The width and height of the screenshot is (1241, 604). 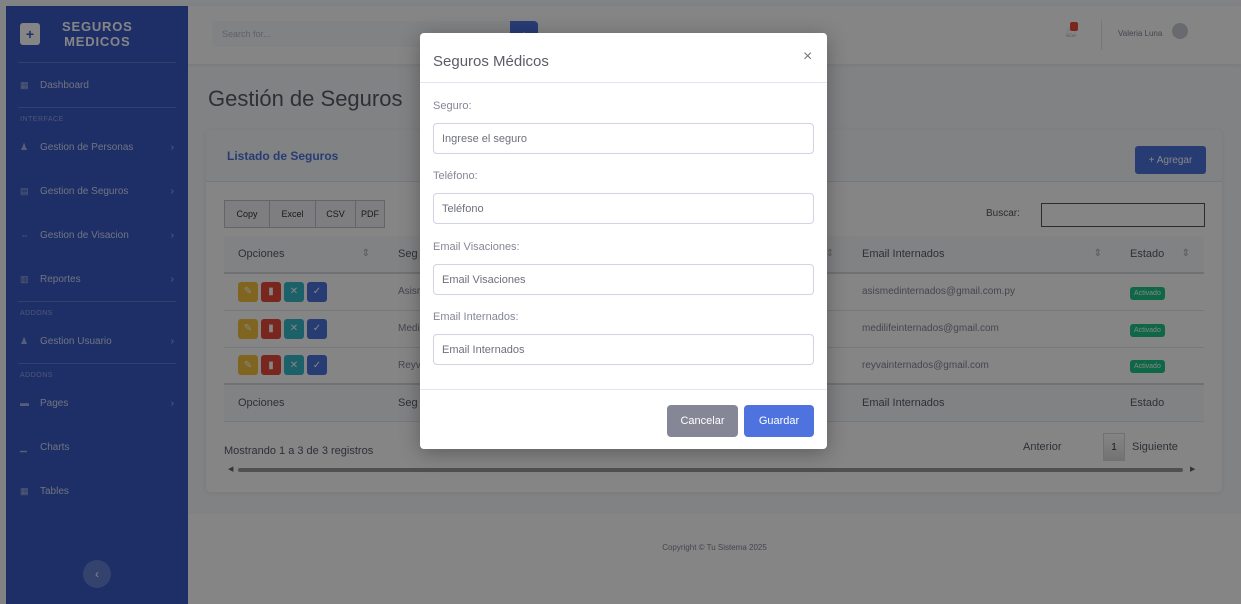 What do you see at coordinates (476, 247) in the screenshot?
I see `email-visaciones-label: Email Visaciones:` at bounding box center [476, 247].